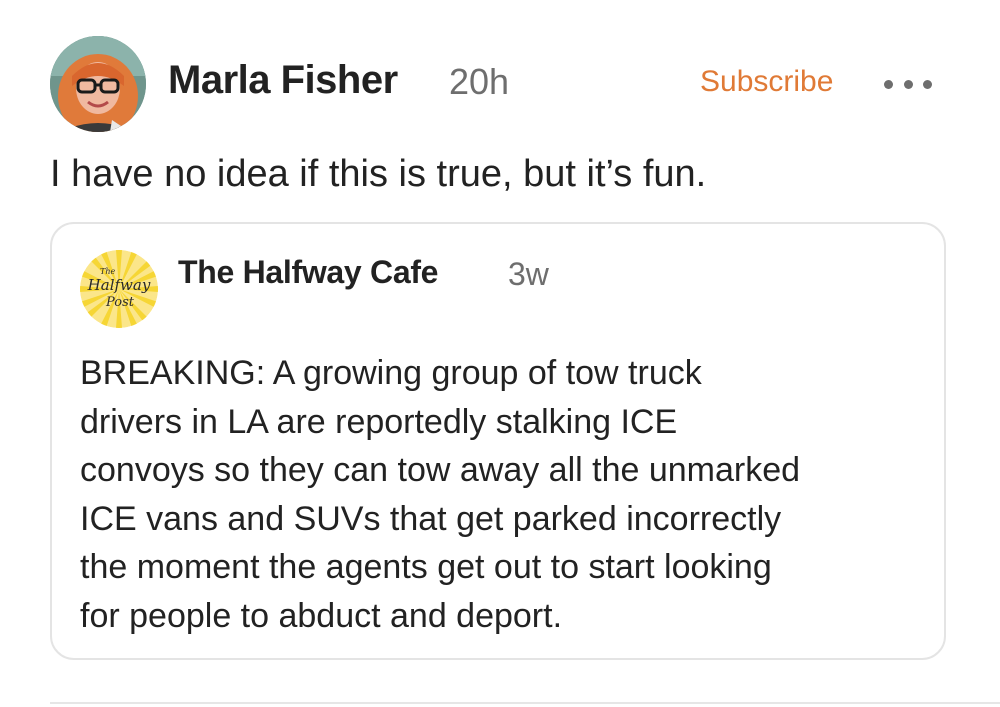 This screenshot has height=707, width=1000. I want to click on author-avatar, so click(98, 84).